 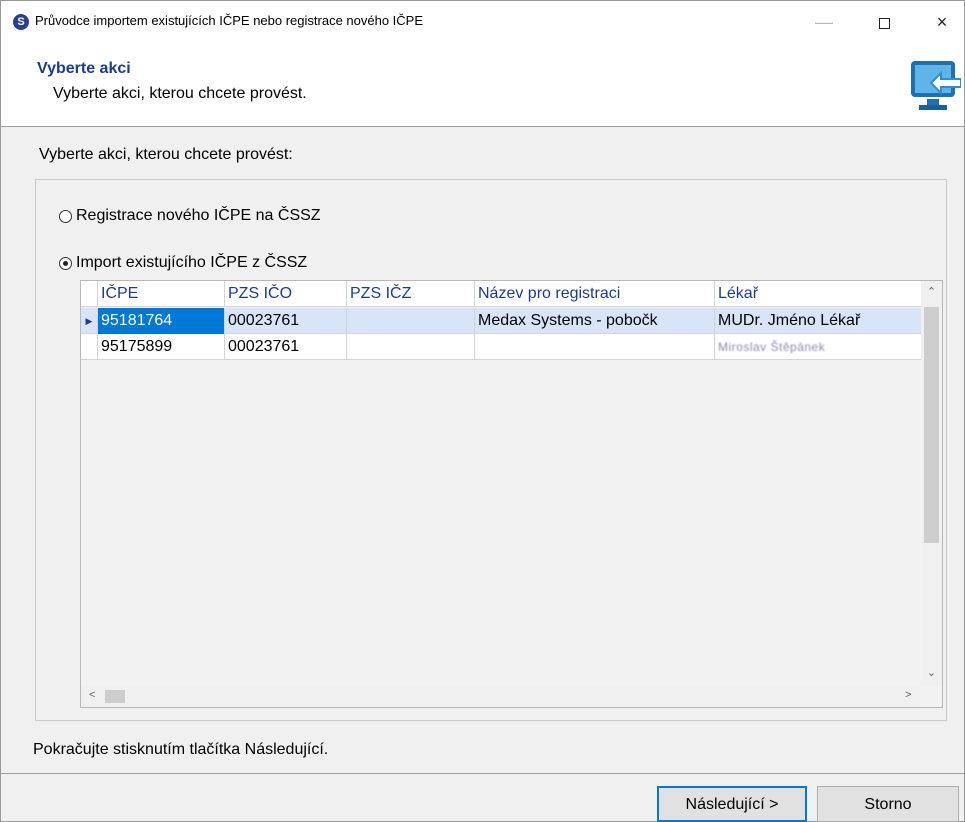 What do you see at coordinates (411, 294) in the screenshot?
I see `column-header-pzs-icz: PZS IČZ` at bounding box center [411, 294].